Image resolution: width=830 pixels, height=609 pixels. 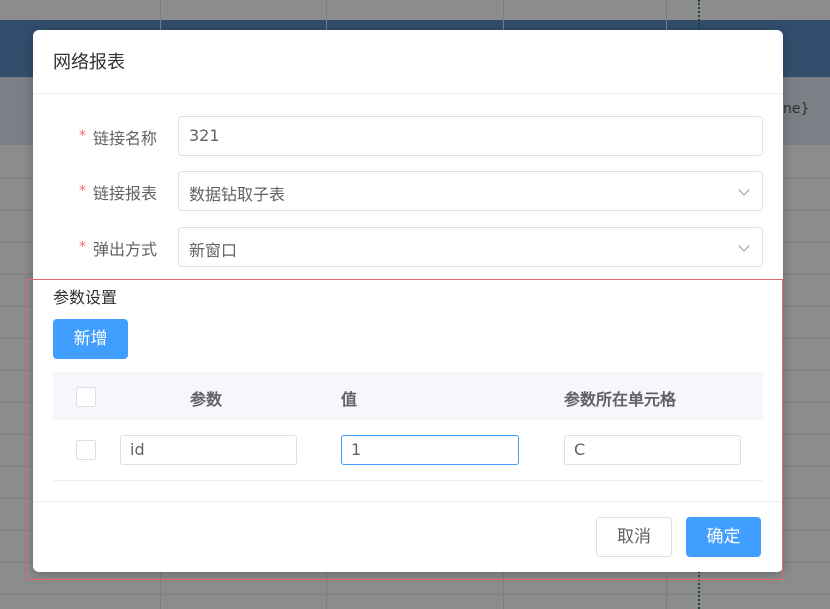 I want to click on popup-mode-select: 新窗口, so click(x=470, y=247).